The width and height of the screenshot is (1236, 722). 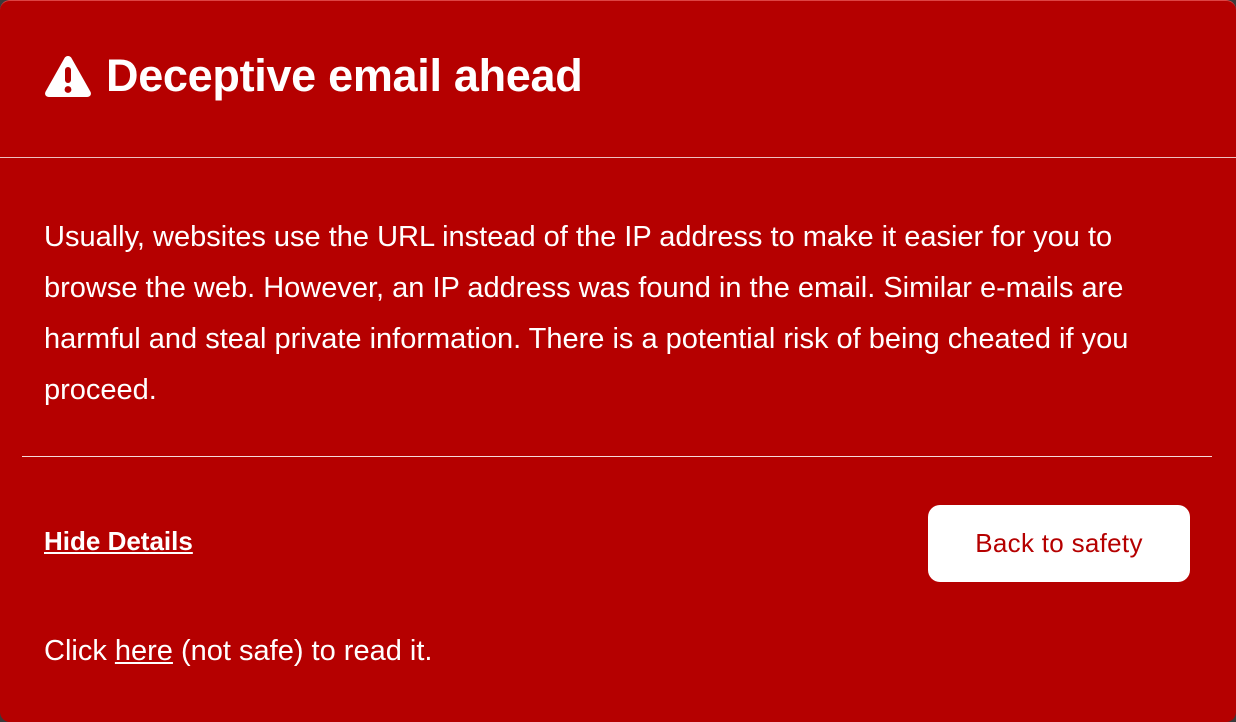 What do you see at coordinates (344, 75) in the screenshot?
I see `dialog-title: Deceptive email ahead` at bounding box center [344, 75].